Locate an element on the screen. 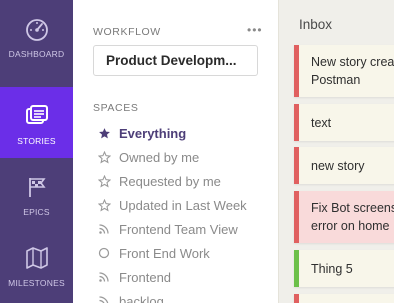 The image size is (394, 303). nav-label: STORIES is located at coordinates (36, 141).